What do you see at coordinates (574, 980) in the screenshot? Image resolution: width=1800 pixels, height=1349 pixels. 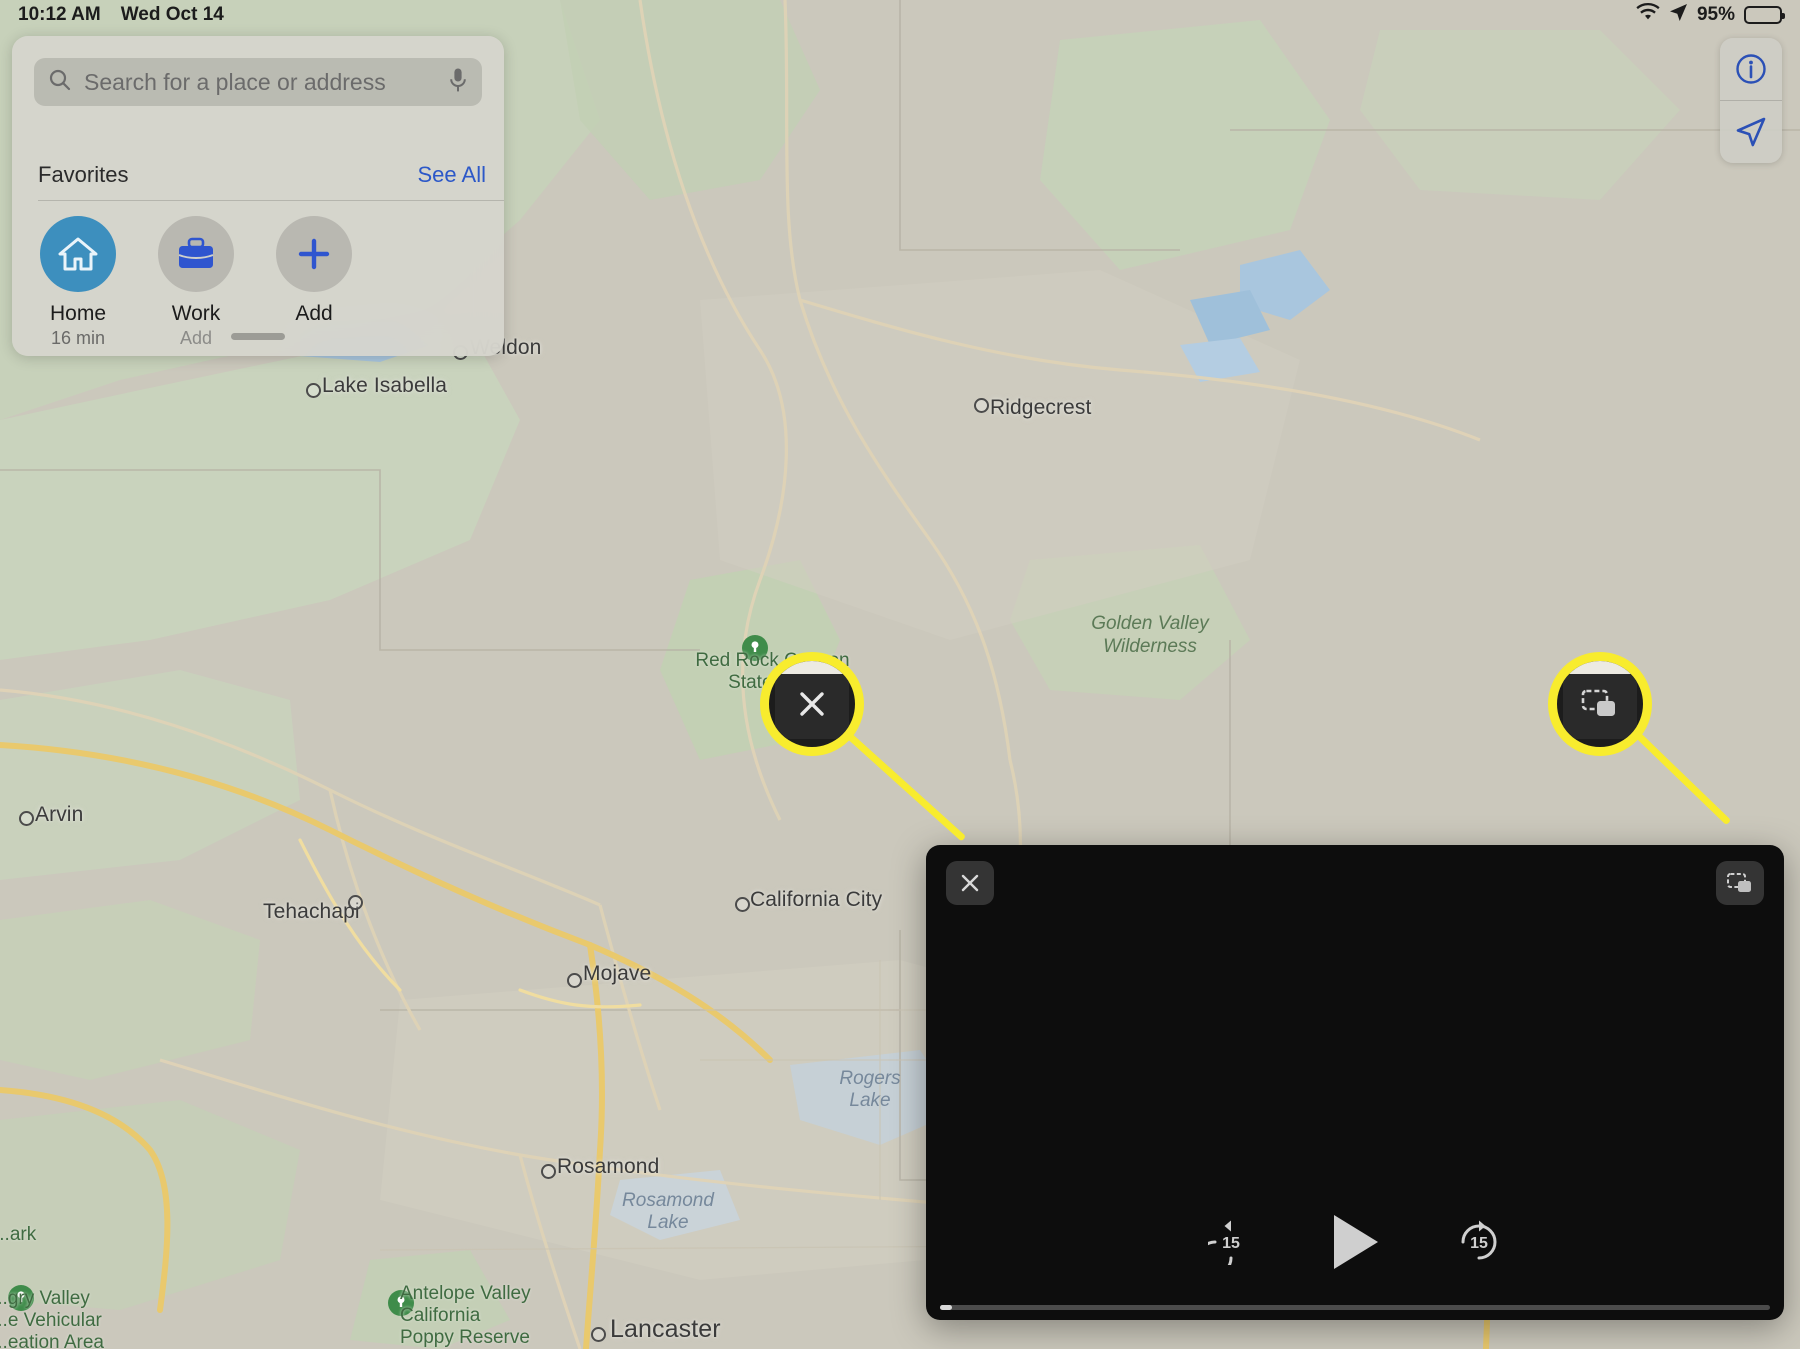 I see `map-dot-mojave` at bounding box center [574, 980].